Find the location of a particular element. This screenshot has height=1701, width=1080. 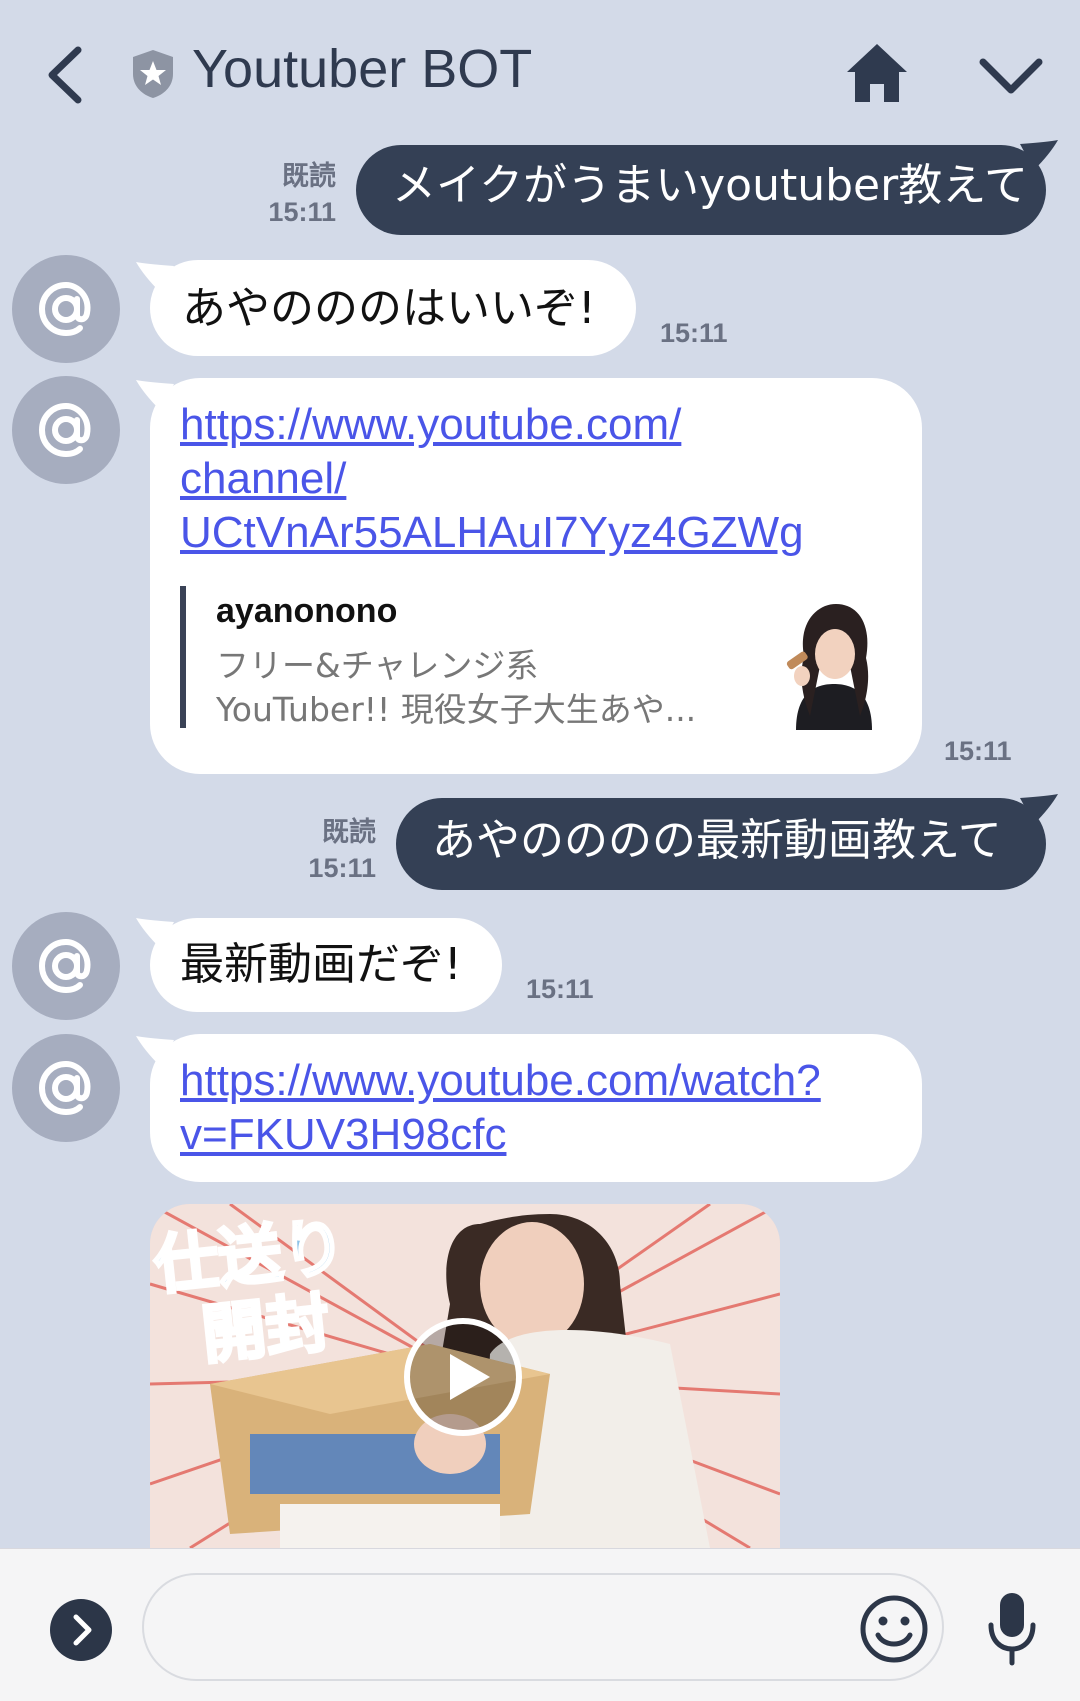

message-input is located at coordinates (543, 1627).